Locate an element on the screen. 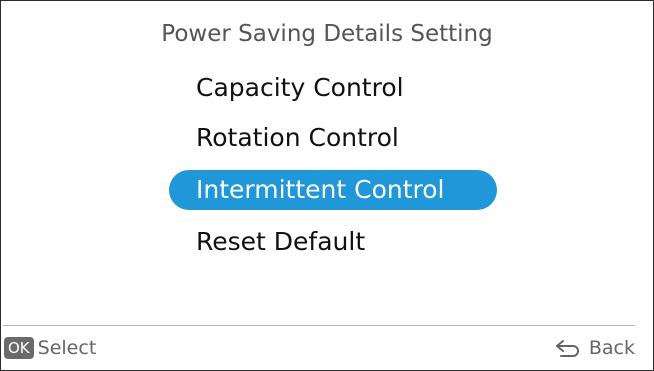 Image resolution: width=654 pixels, height=371 pixels. back-button: Back is located at coordinates (595, 348).